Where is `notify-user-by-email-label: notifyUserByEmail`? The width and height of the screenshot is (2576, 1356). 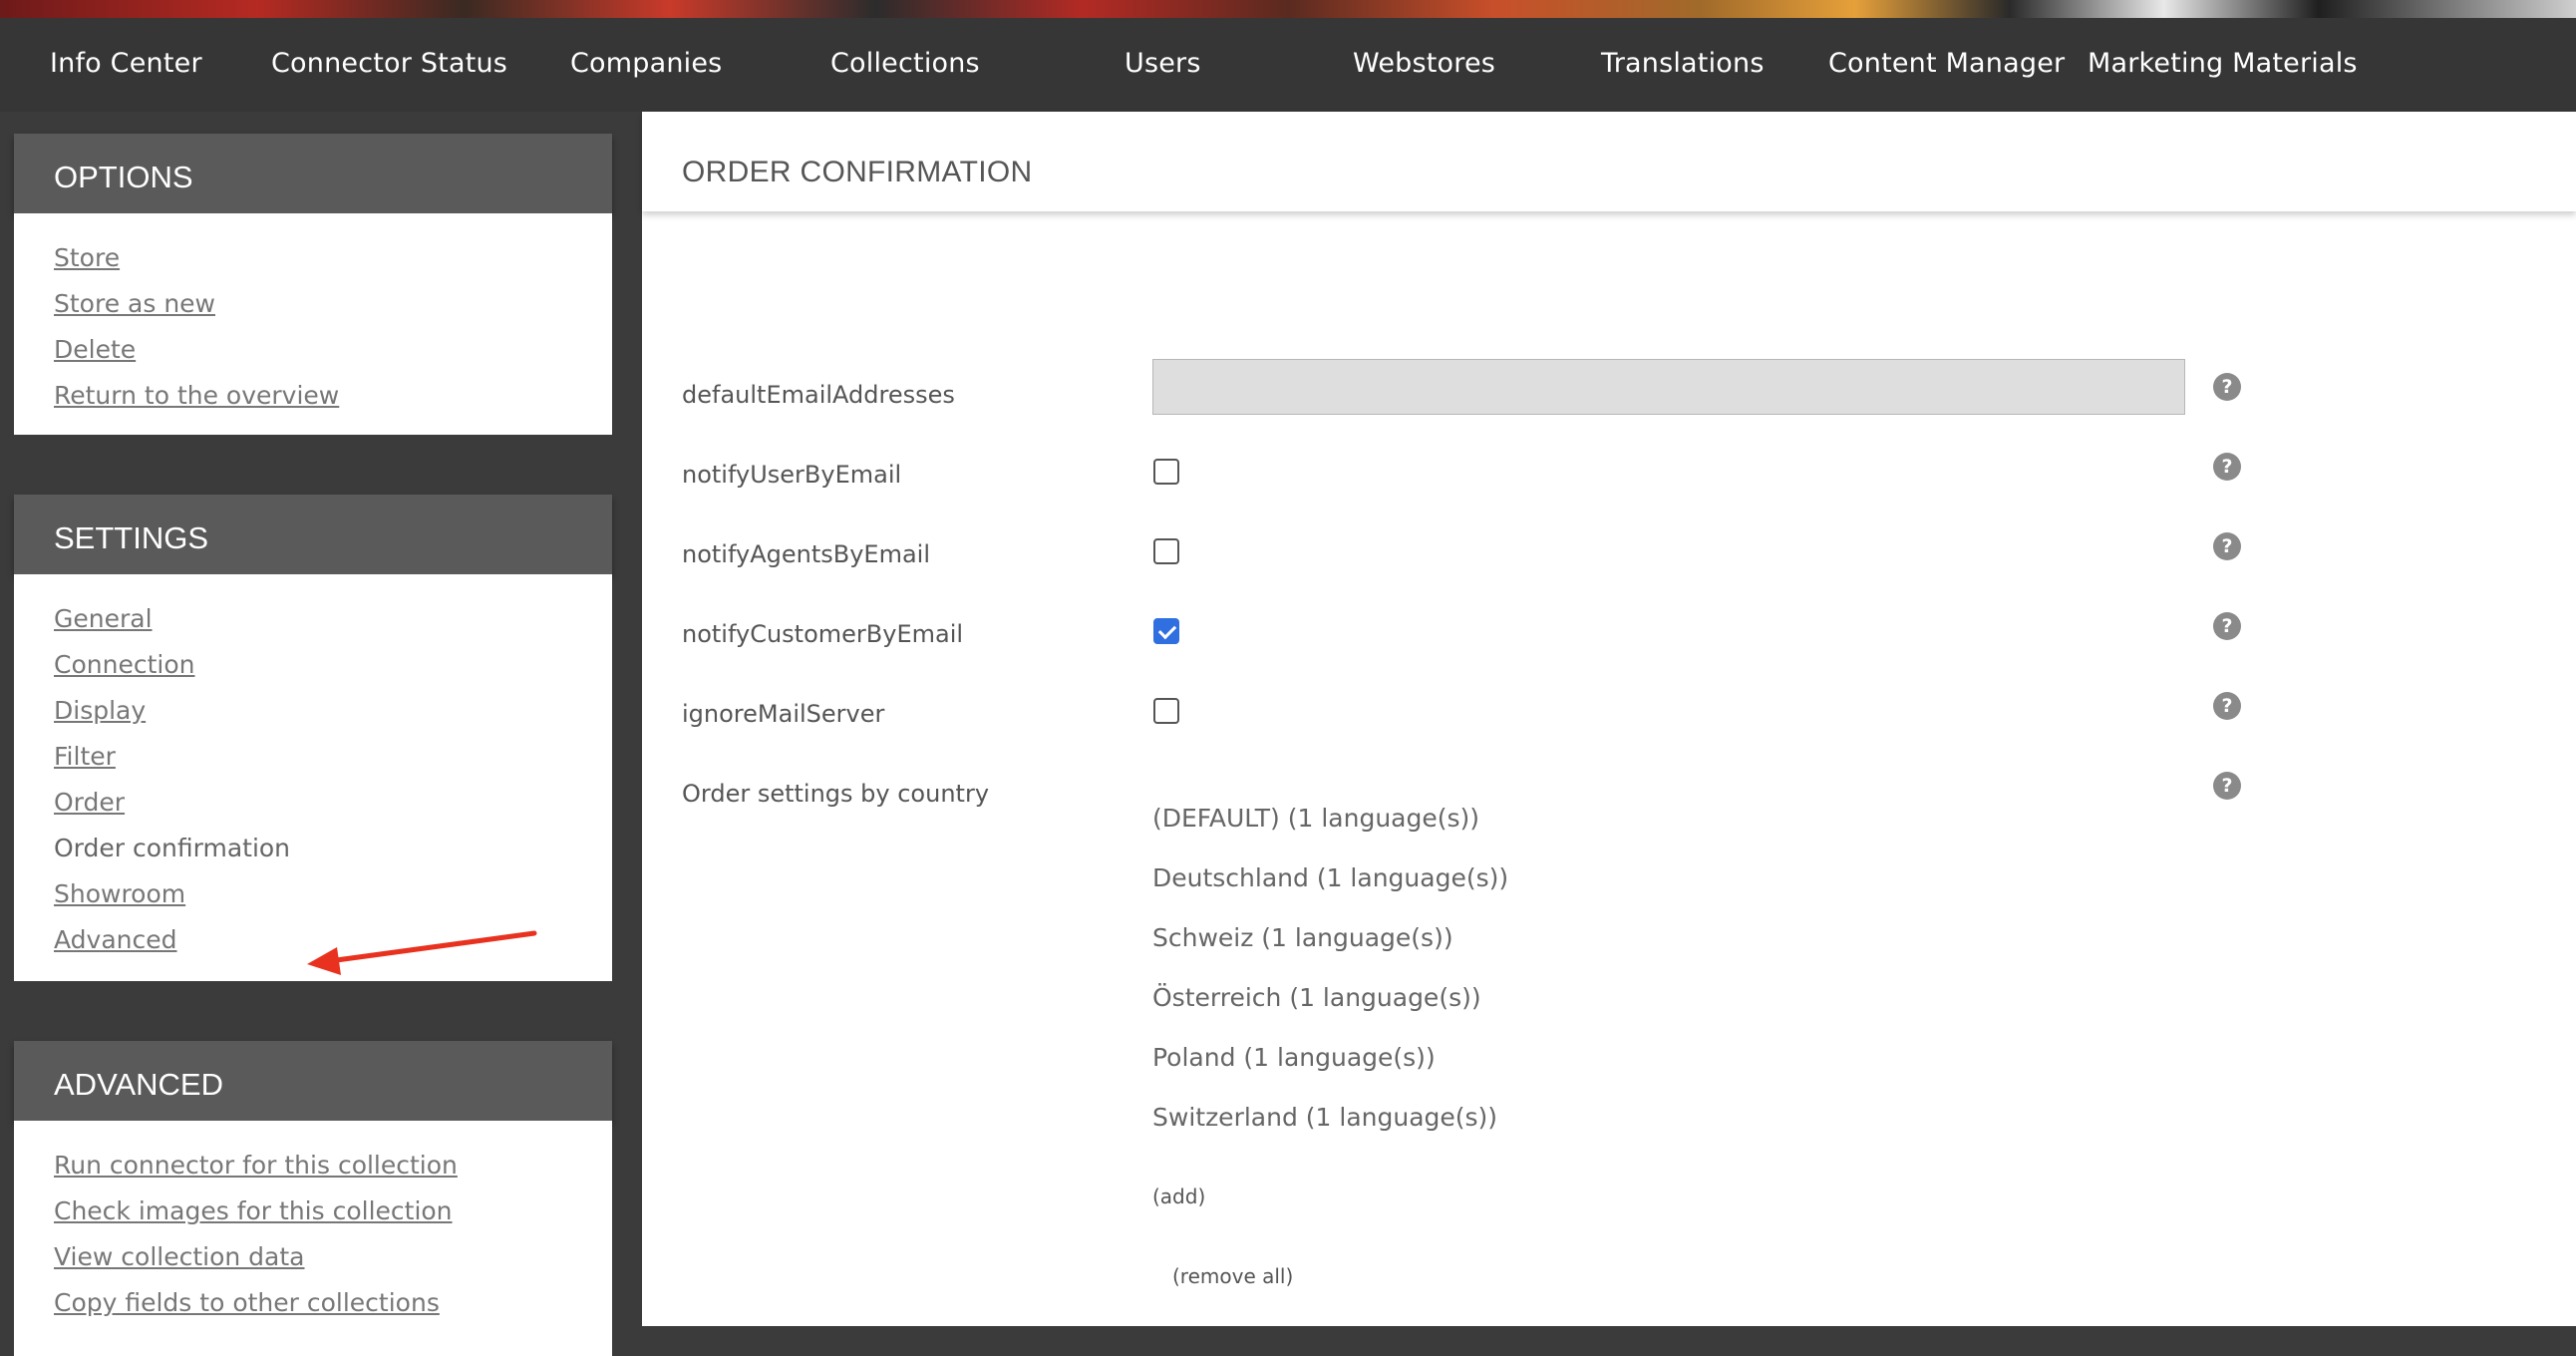
notify-user-by-email-label: notifyUserByEmail is located at coordinates (792, 475).